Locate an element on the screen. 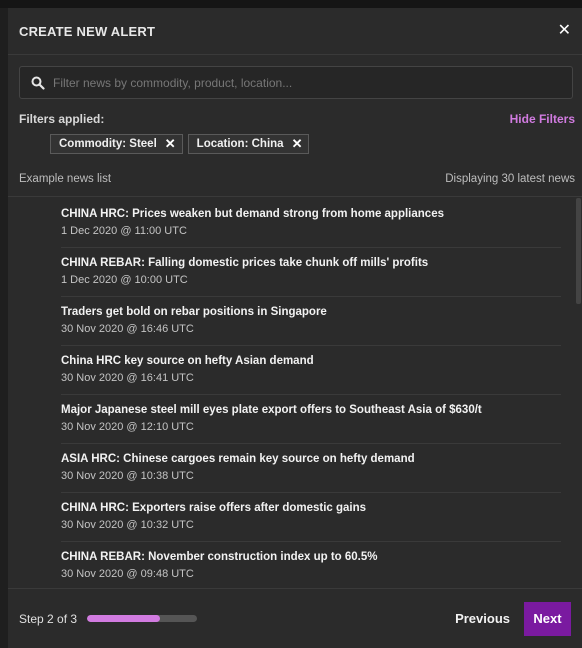 This screenshot has width=582, height=648. filters-applied-label: Filters applied: is located at coordinates (62, 119).